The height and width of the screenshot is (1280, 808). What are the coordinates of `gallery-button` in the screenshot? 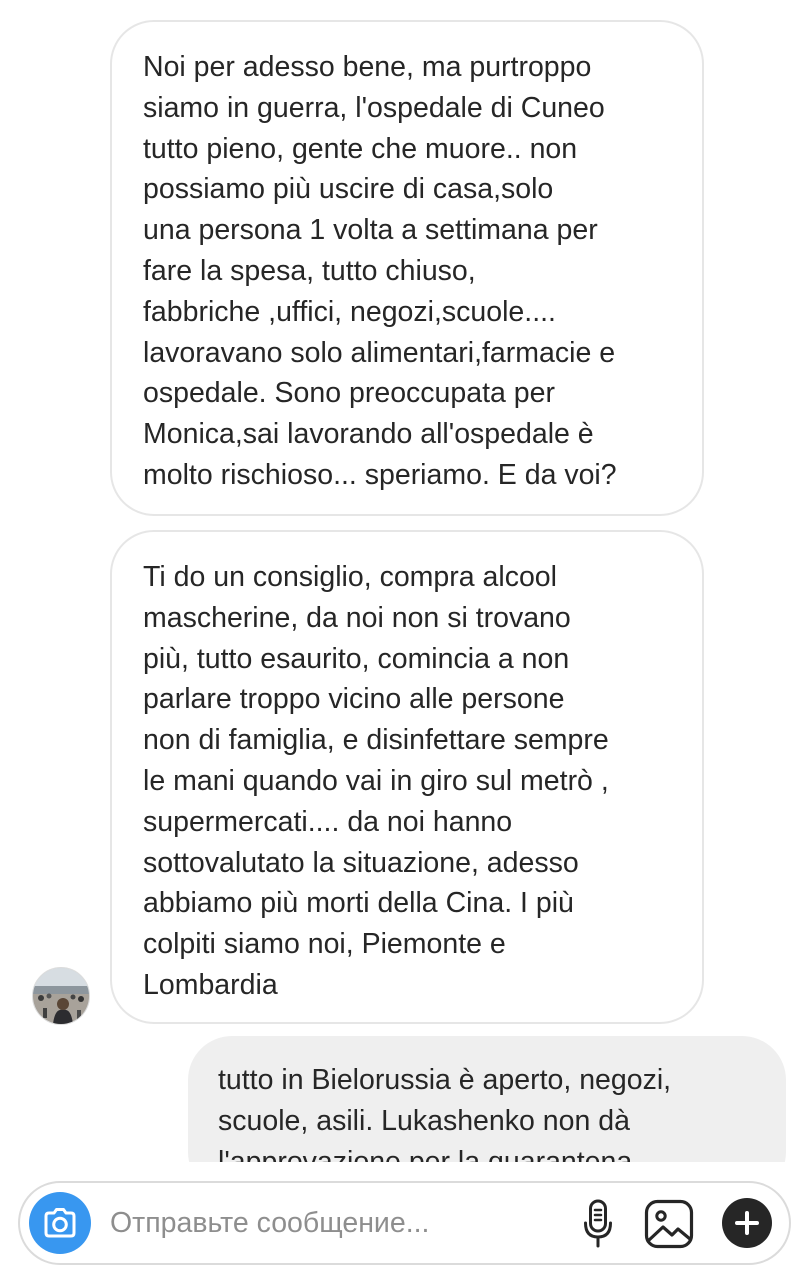 It's located at (669, 1224).